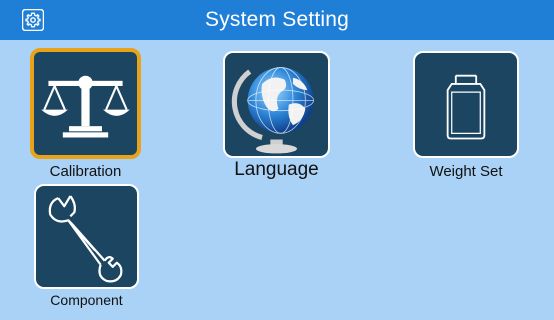 The image size is (554, 320). Describe the element at coordinates (466, 107) in the screenshot. I see `weight-container-icon` at that location.